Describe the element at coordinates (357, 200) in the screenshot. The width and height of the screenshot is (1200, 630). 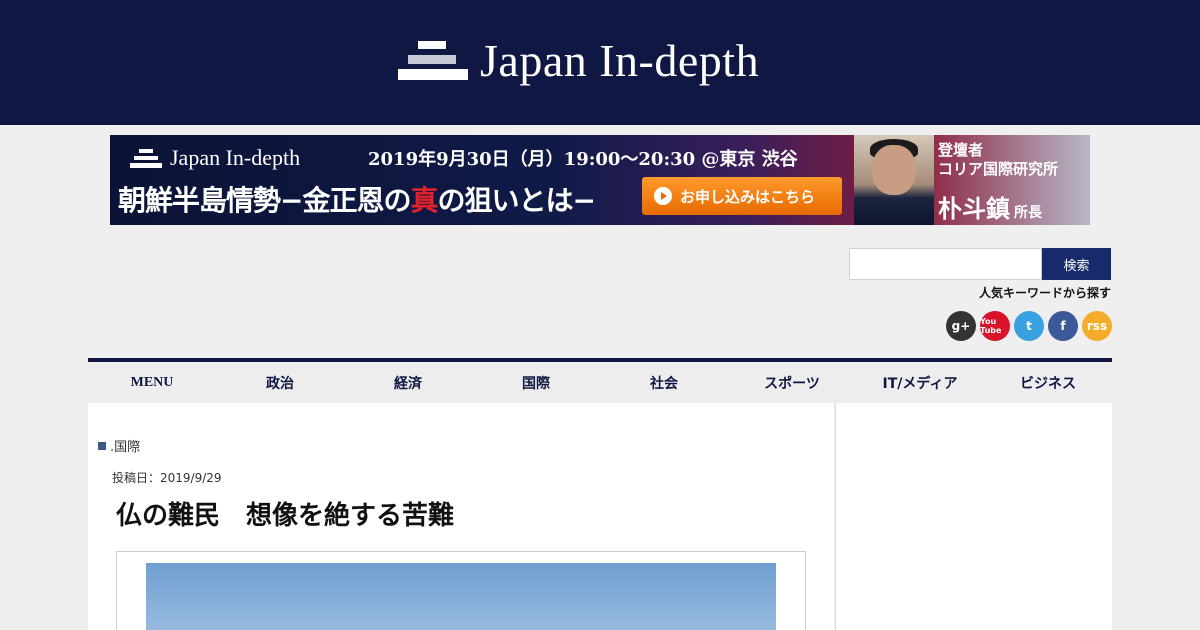
I see `banner-headline: 朝鮮半島情勢−金正恩の真の狙いとは−` at that location.